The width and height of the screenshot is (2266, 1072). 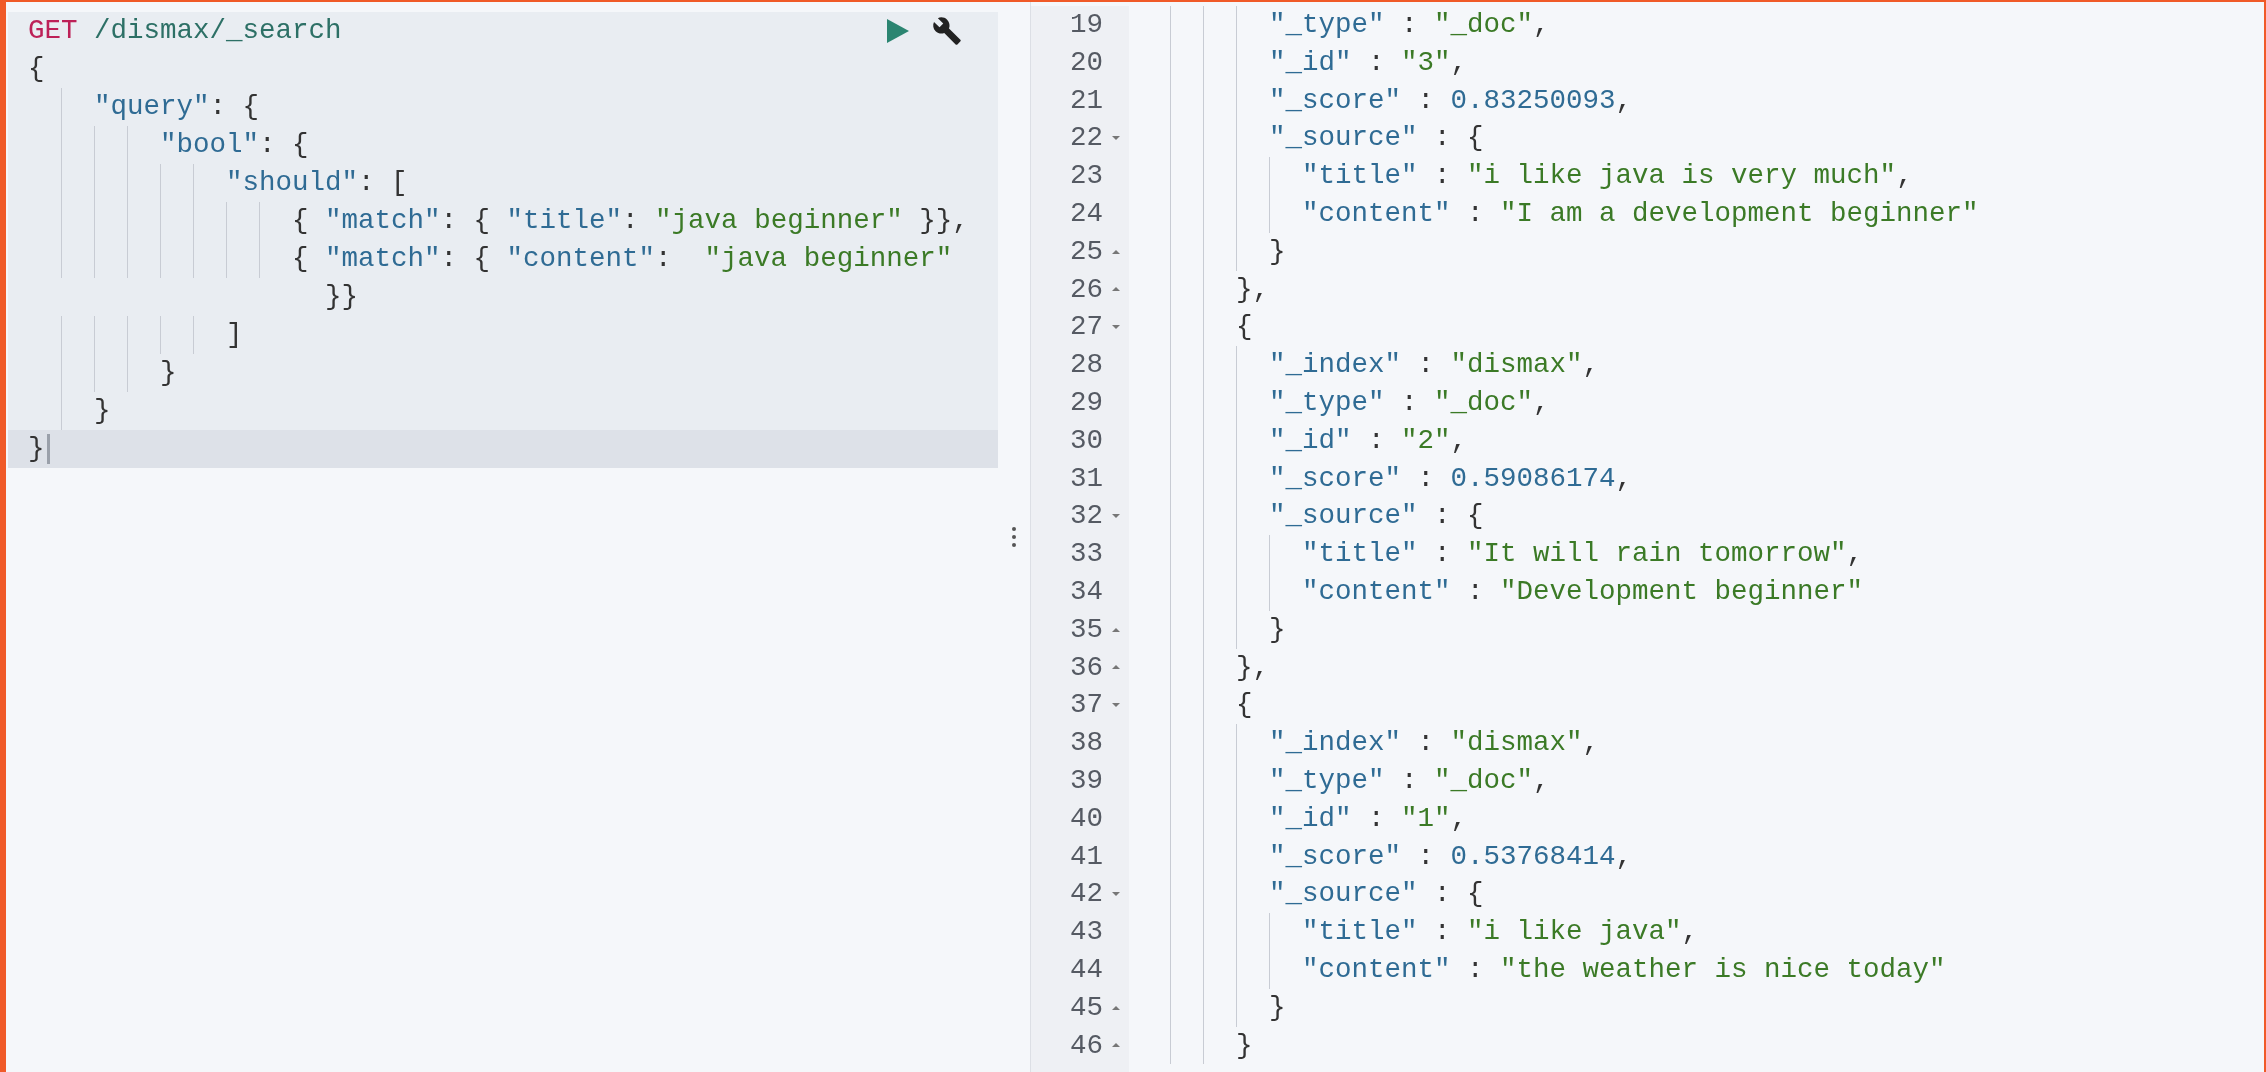 What do you see at coordinates (218, 183) in the screenshot?
I see `code-line: "should": [` at bounding box center [218, 183].